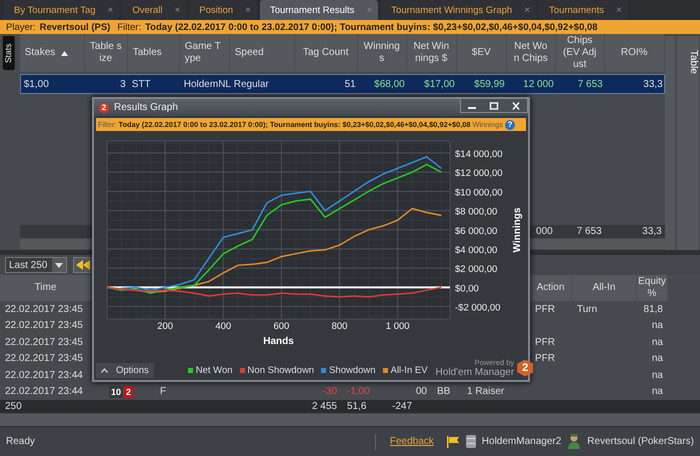 The height and width of the screenshot is (456, 700). Describe the element at coordinates (551, 288) in the screenshot. I see `column-header: Action` at that location.